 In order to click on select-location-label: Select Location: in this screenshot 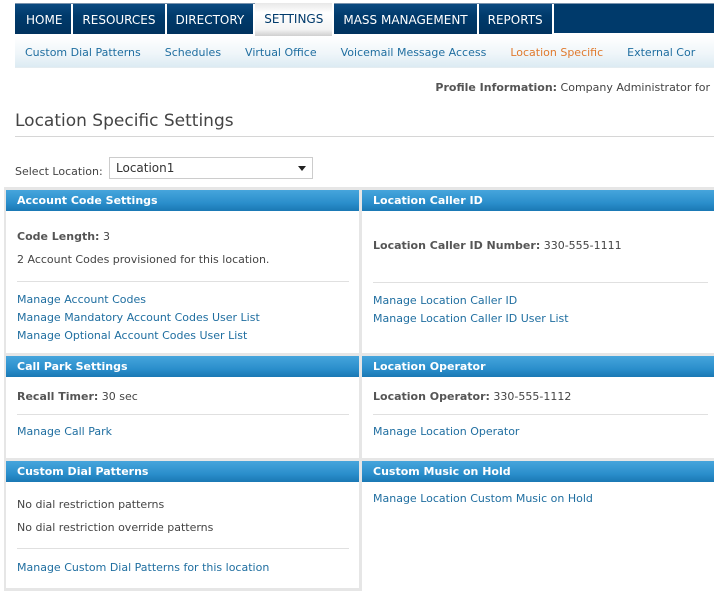, I will do `click(59, 171)`.